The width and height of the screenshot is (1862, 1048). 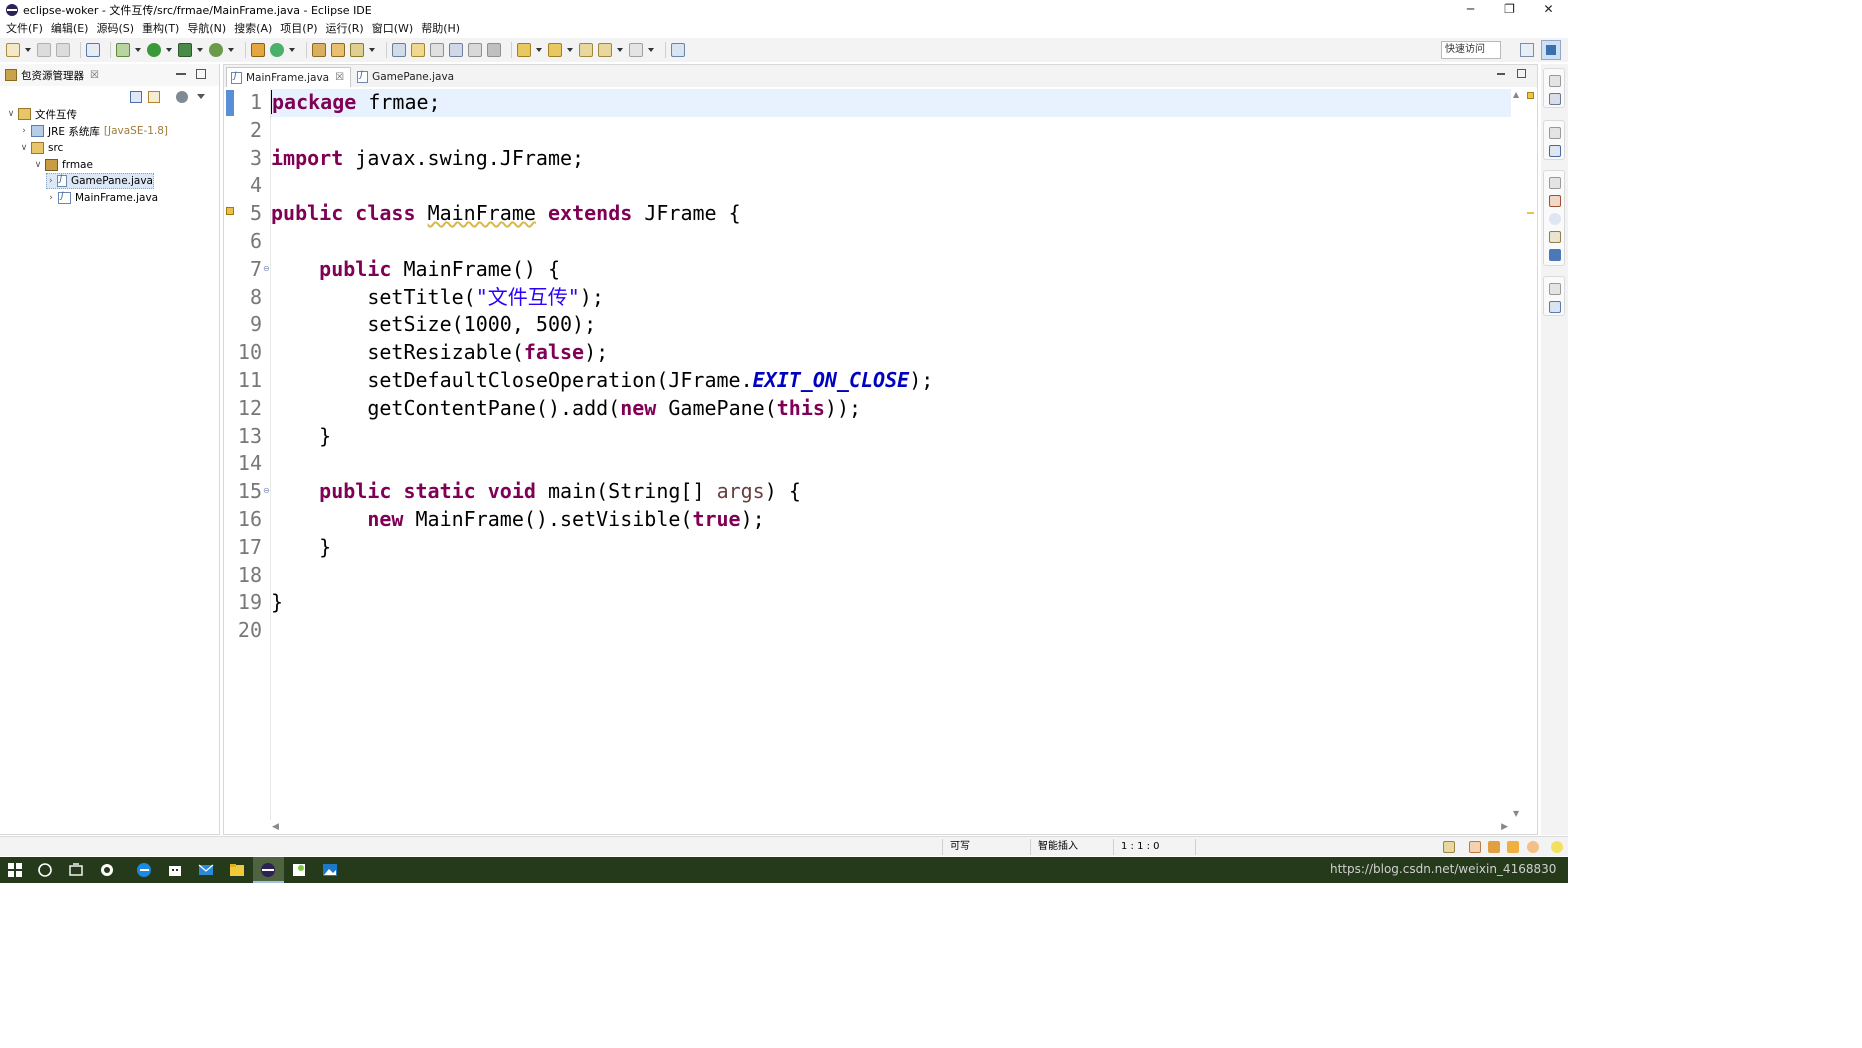 What do you see at coordinates (28, 50) in the screenshot?
I see `new-dropdown-icon` at bounding box center [28, 50].